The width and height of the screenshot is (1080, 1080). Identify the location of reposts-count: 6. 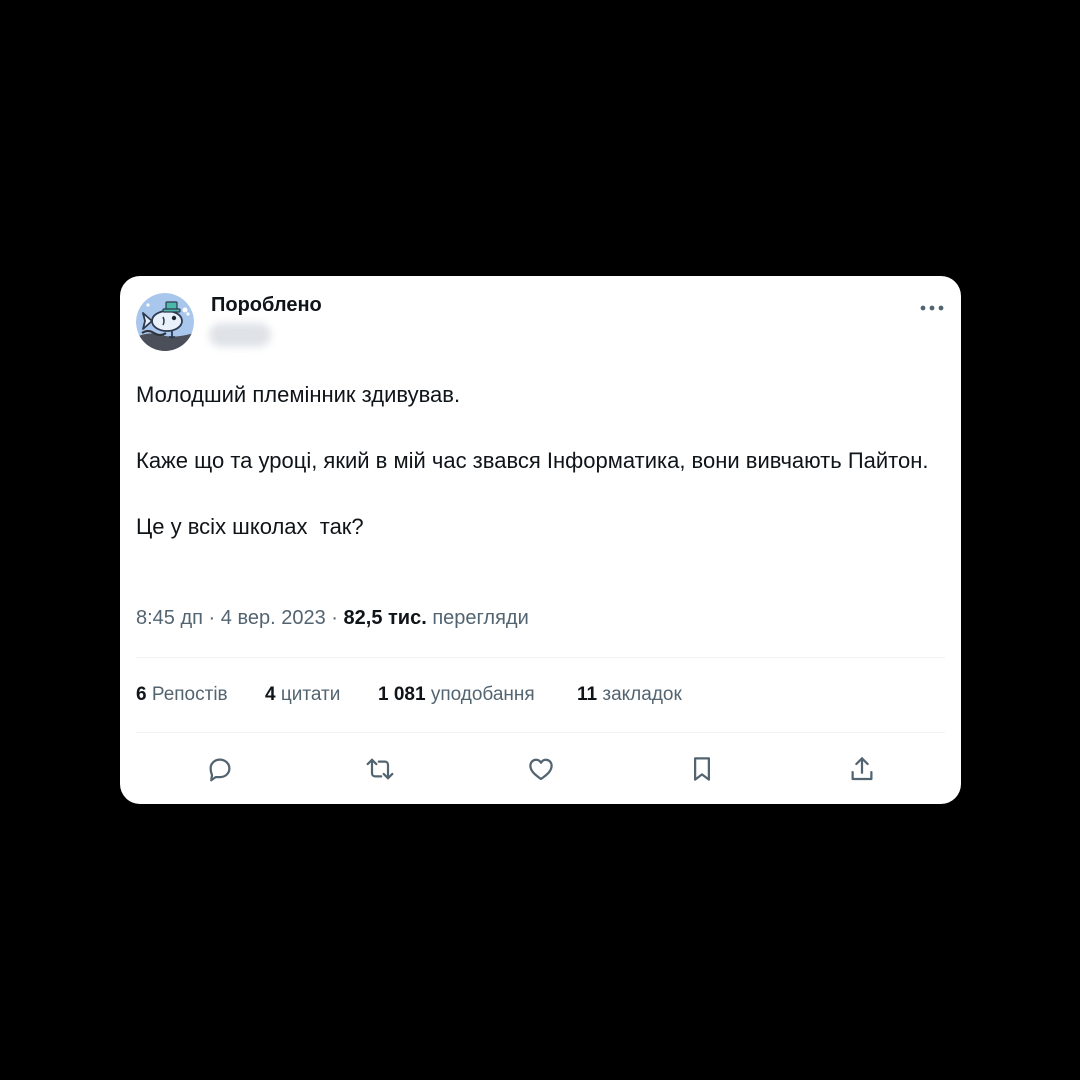
(141, 694).